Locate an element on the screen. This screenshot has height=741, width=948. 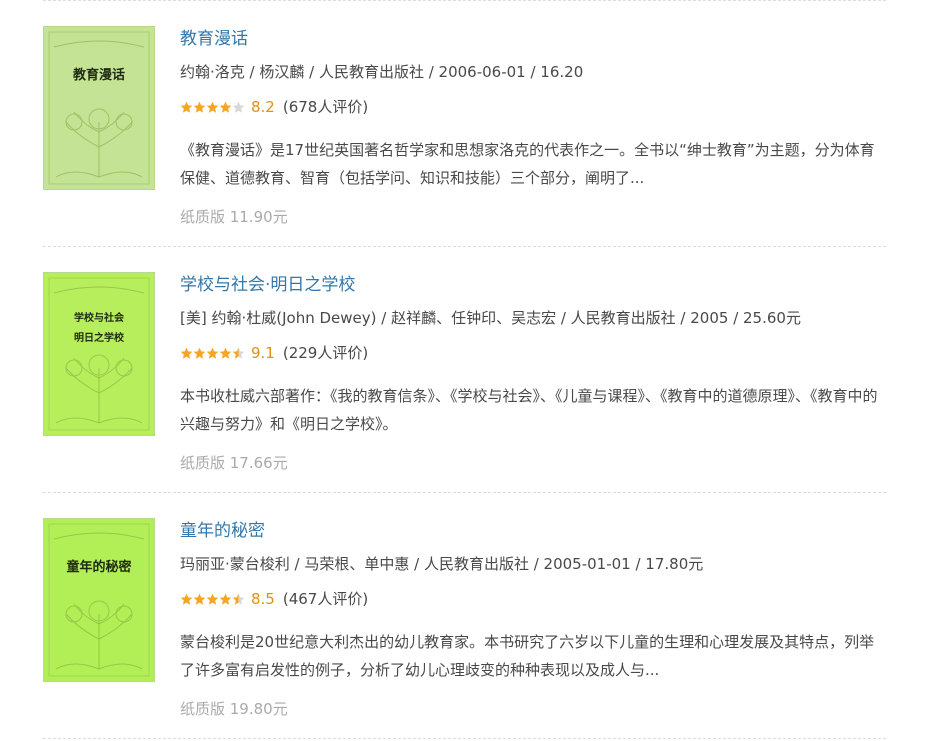
rating-count: (678人评价) is located at coordinates (325, 107).